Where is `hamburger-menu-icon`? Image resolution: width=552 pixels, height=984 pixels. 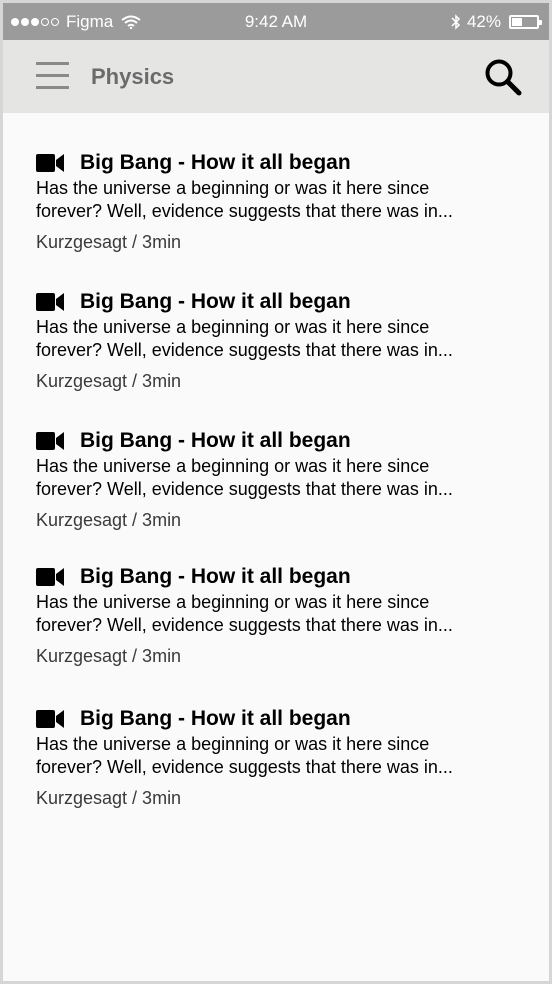 hamburger-menu-icon is located at coordinates (52, 76).